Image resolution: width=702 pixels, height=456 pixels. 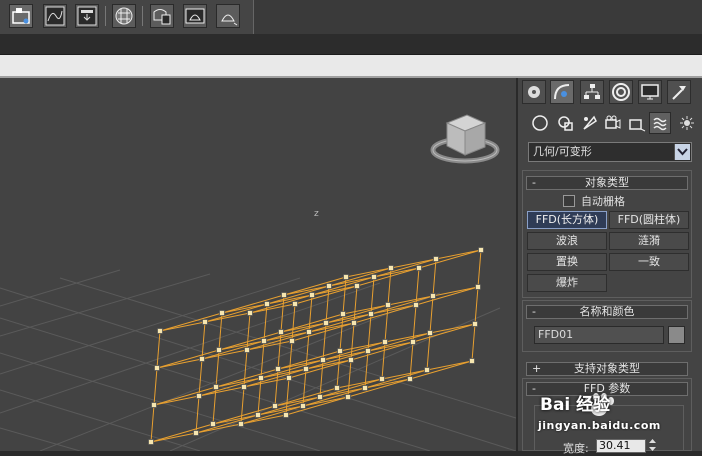 What do you see at coordinates (124, 16) in the screenshot?
I see `material-editor-icon` at bounding box center [124, 16].